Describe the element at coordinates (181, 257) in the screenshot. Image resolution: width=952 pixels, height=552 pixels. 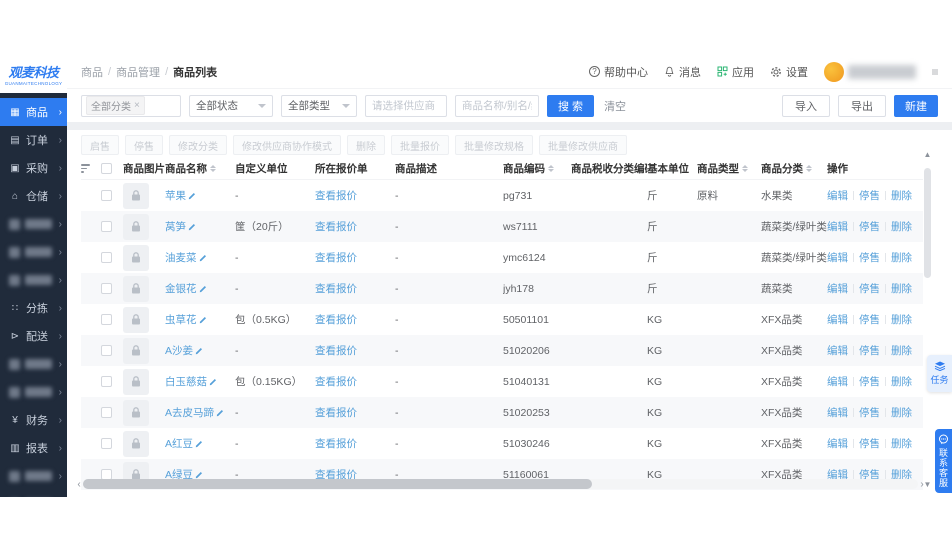
I see `product-name-link: 油麦菜` at that location.